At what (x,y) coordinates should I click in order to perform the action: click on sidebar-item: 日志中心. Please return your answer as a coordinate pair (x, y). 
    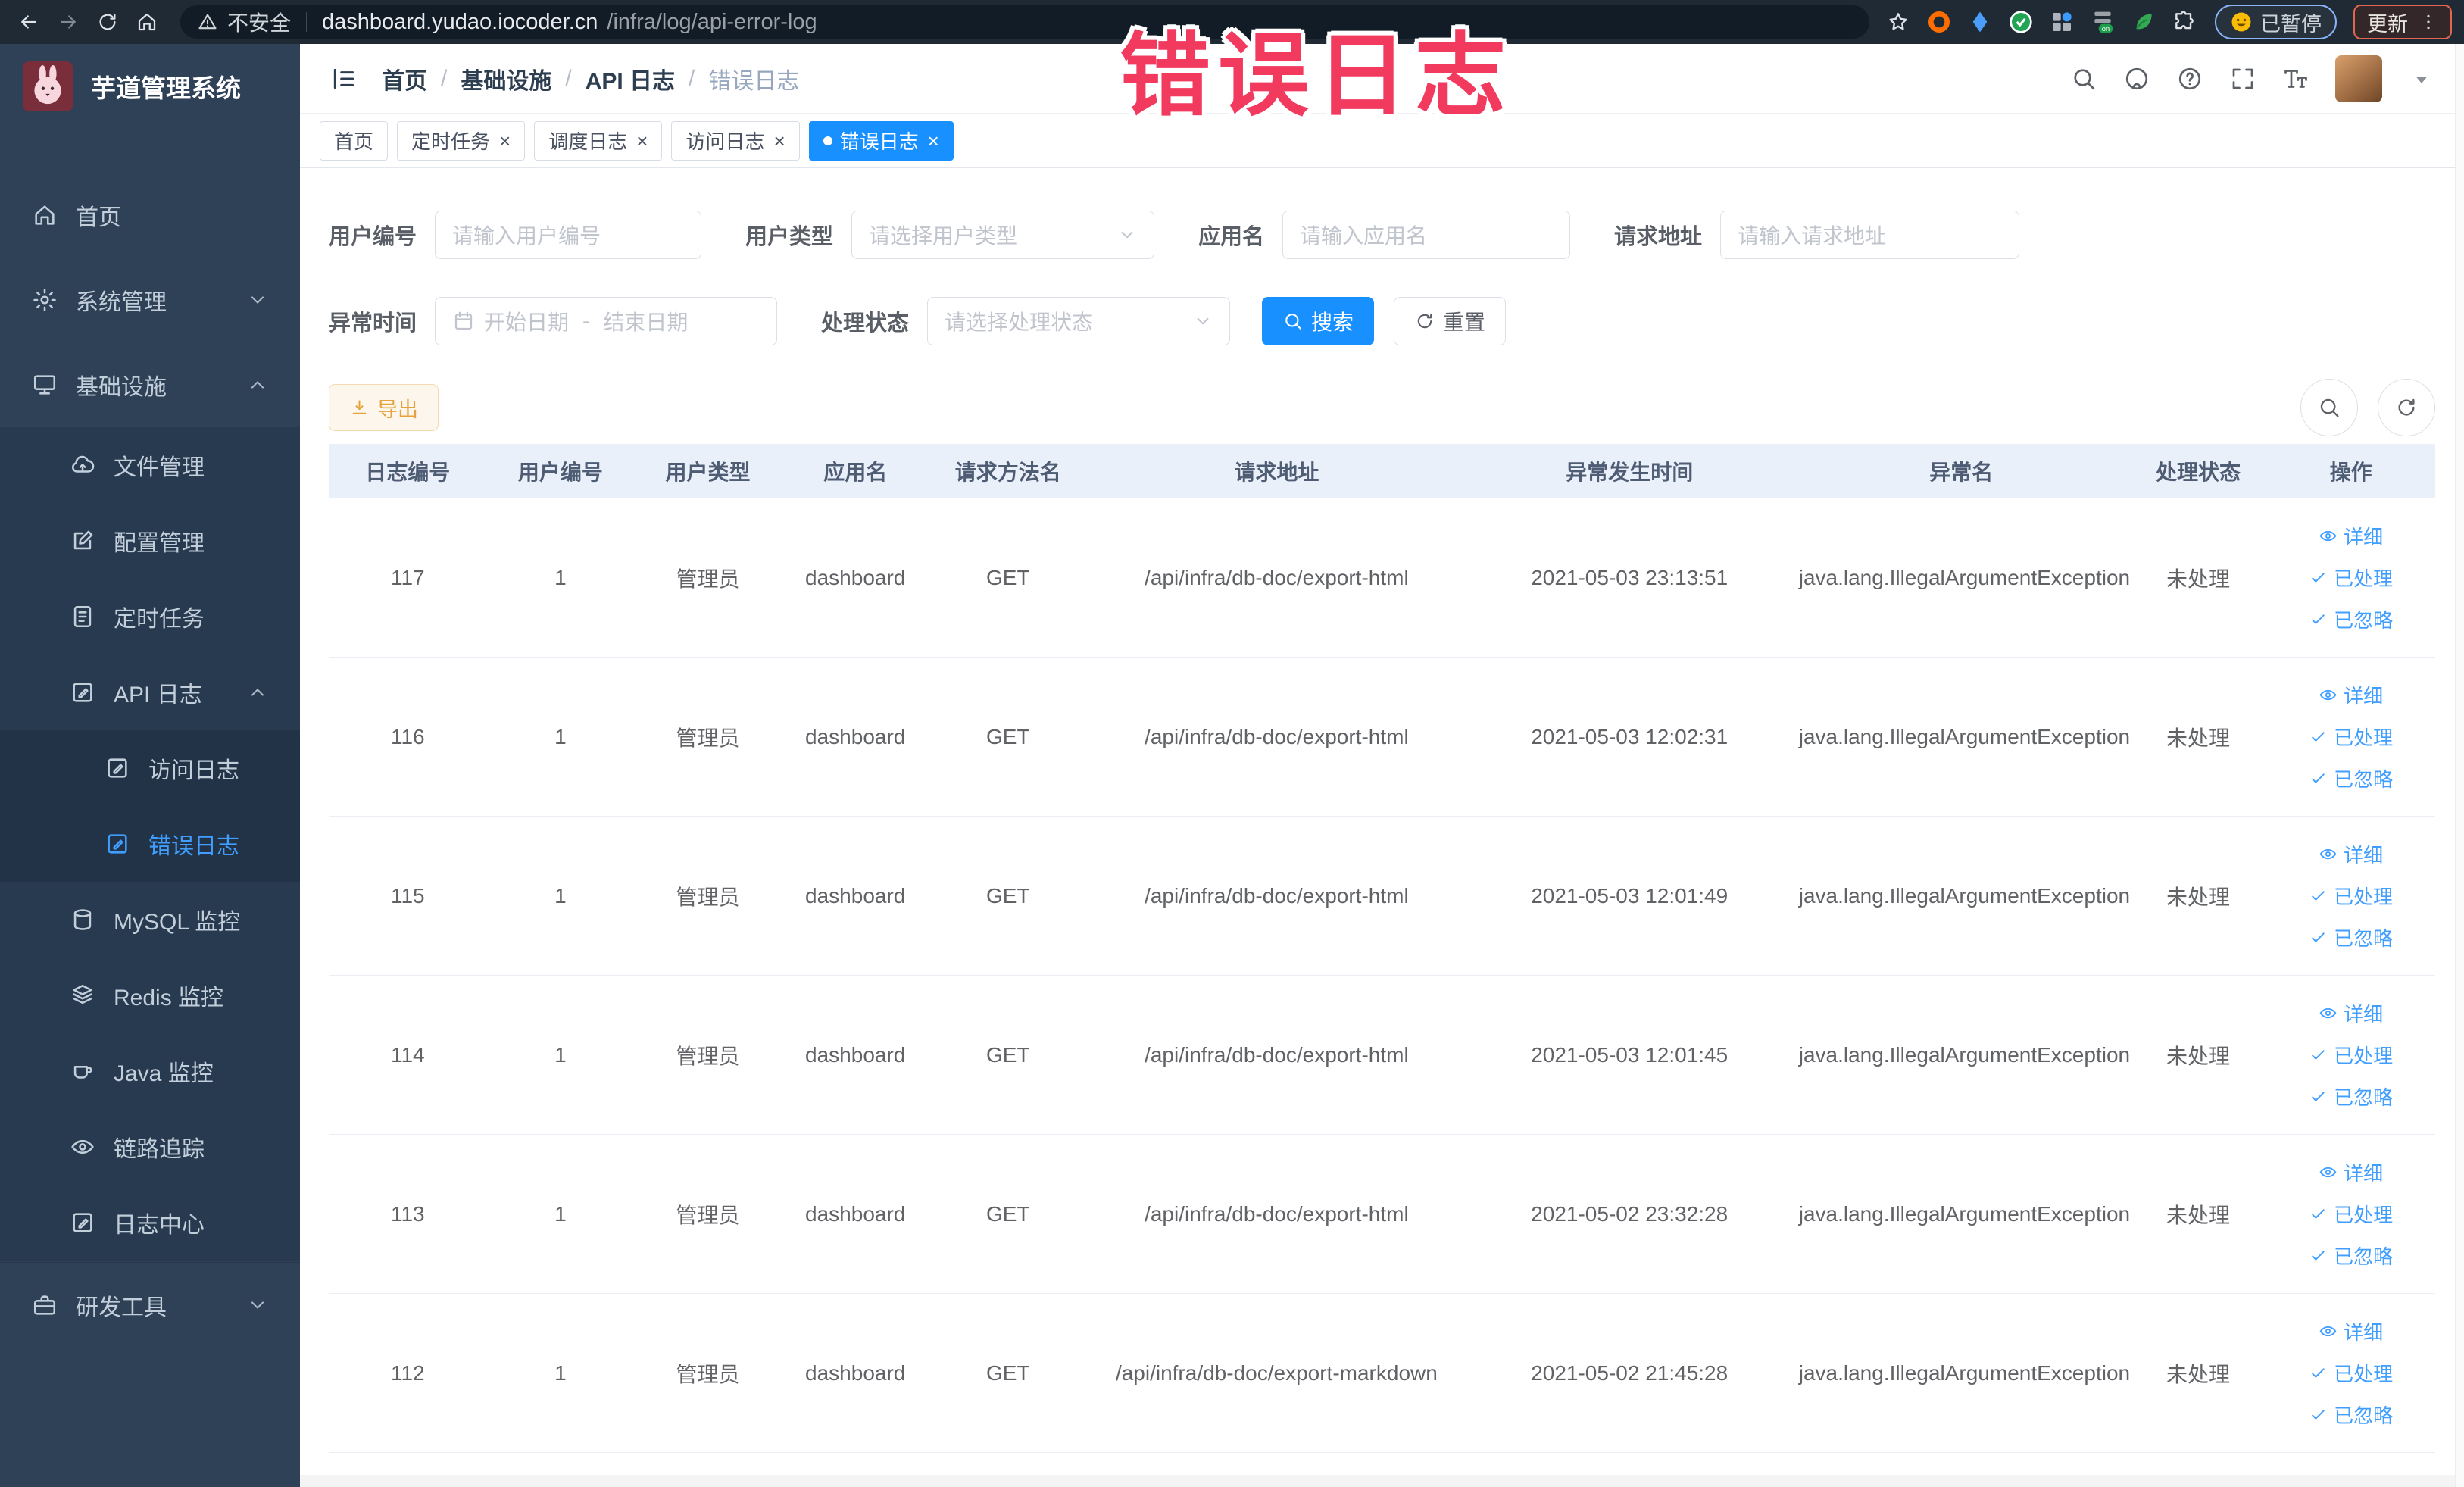
    Looking at the image, I should click on (150, 1223).